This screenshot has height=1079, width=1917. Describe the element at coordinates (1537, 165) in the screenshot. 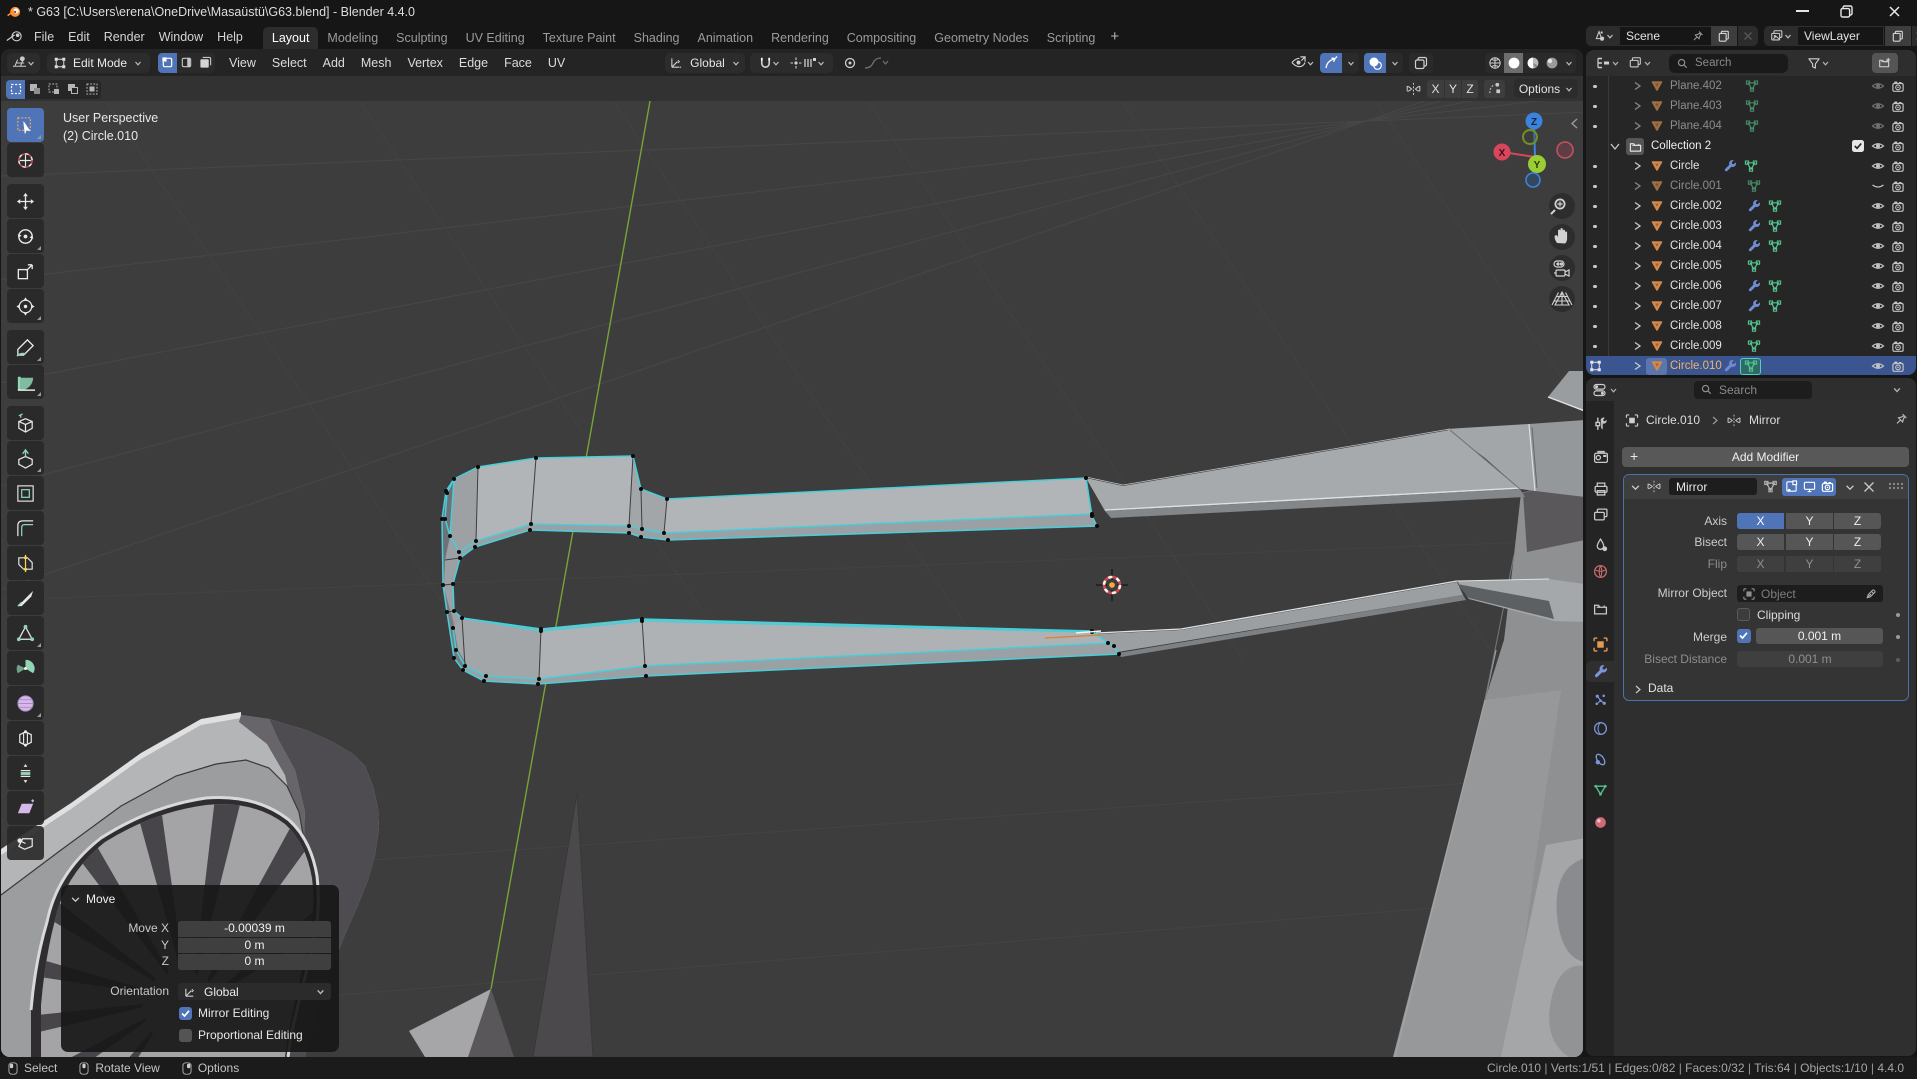

I see `svg-text: Y` at that location.